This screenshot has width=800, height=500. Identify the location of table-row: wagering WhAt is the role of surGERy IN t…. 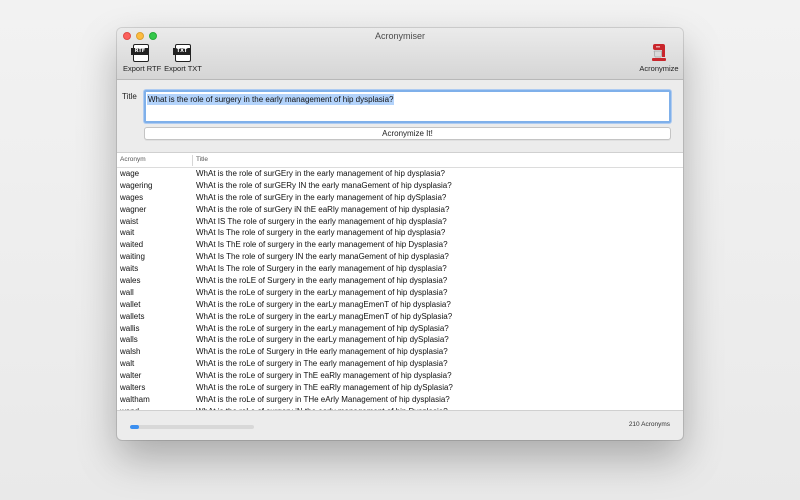
(400, 186).